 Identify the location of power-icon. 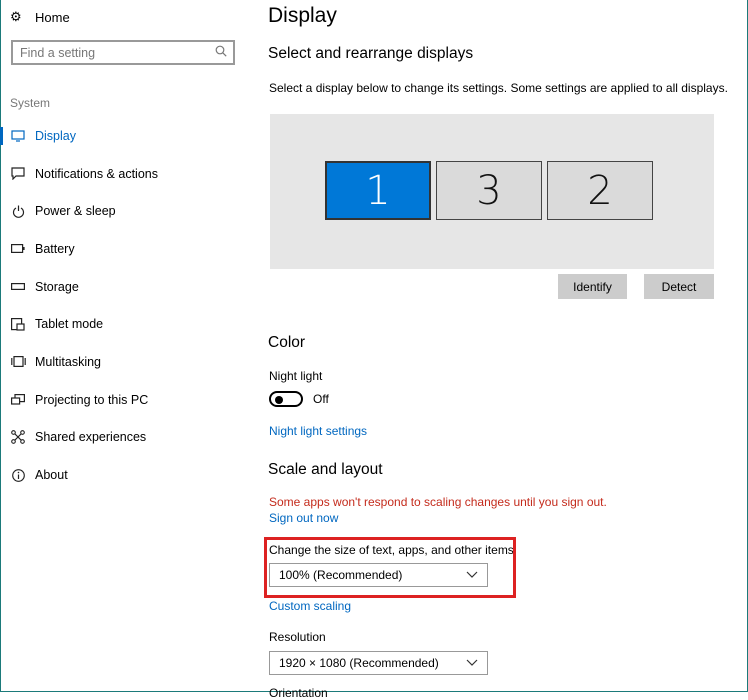
(18, 211).